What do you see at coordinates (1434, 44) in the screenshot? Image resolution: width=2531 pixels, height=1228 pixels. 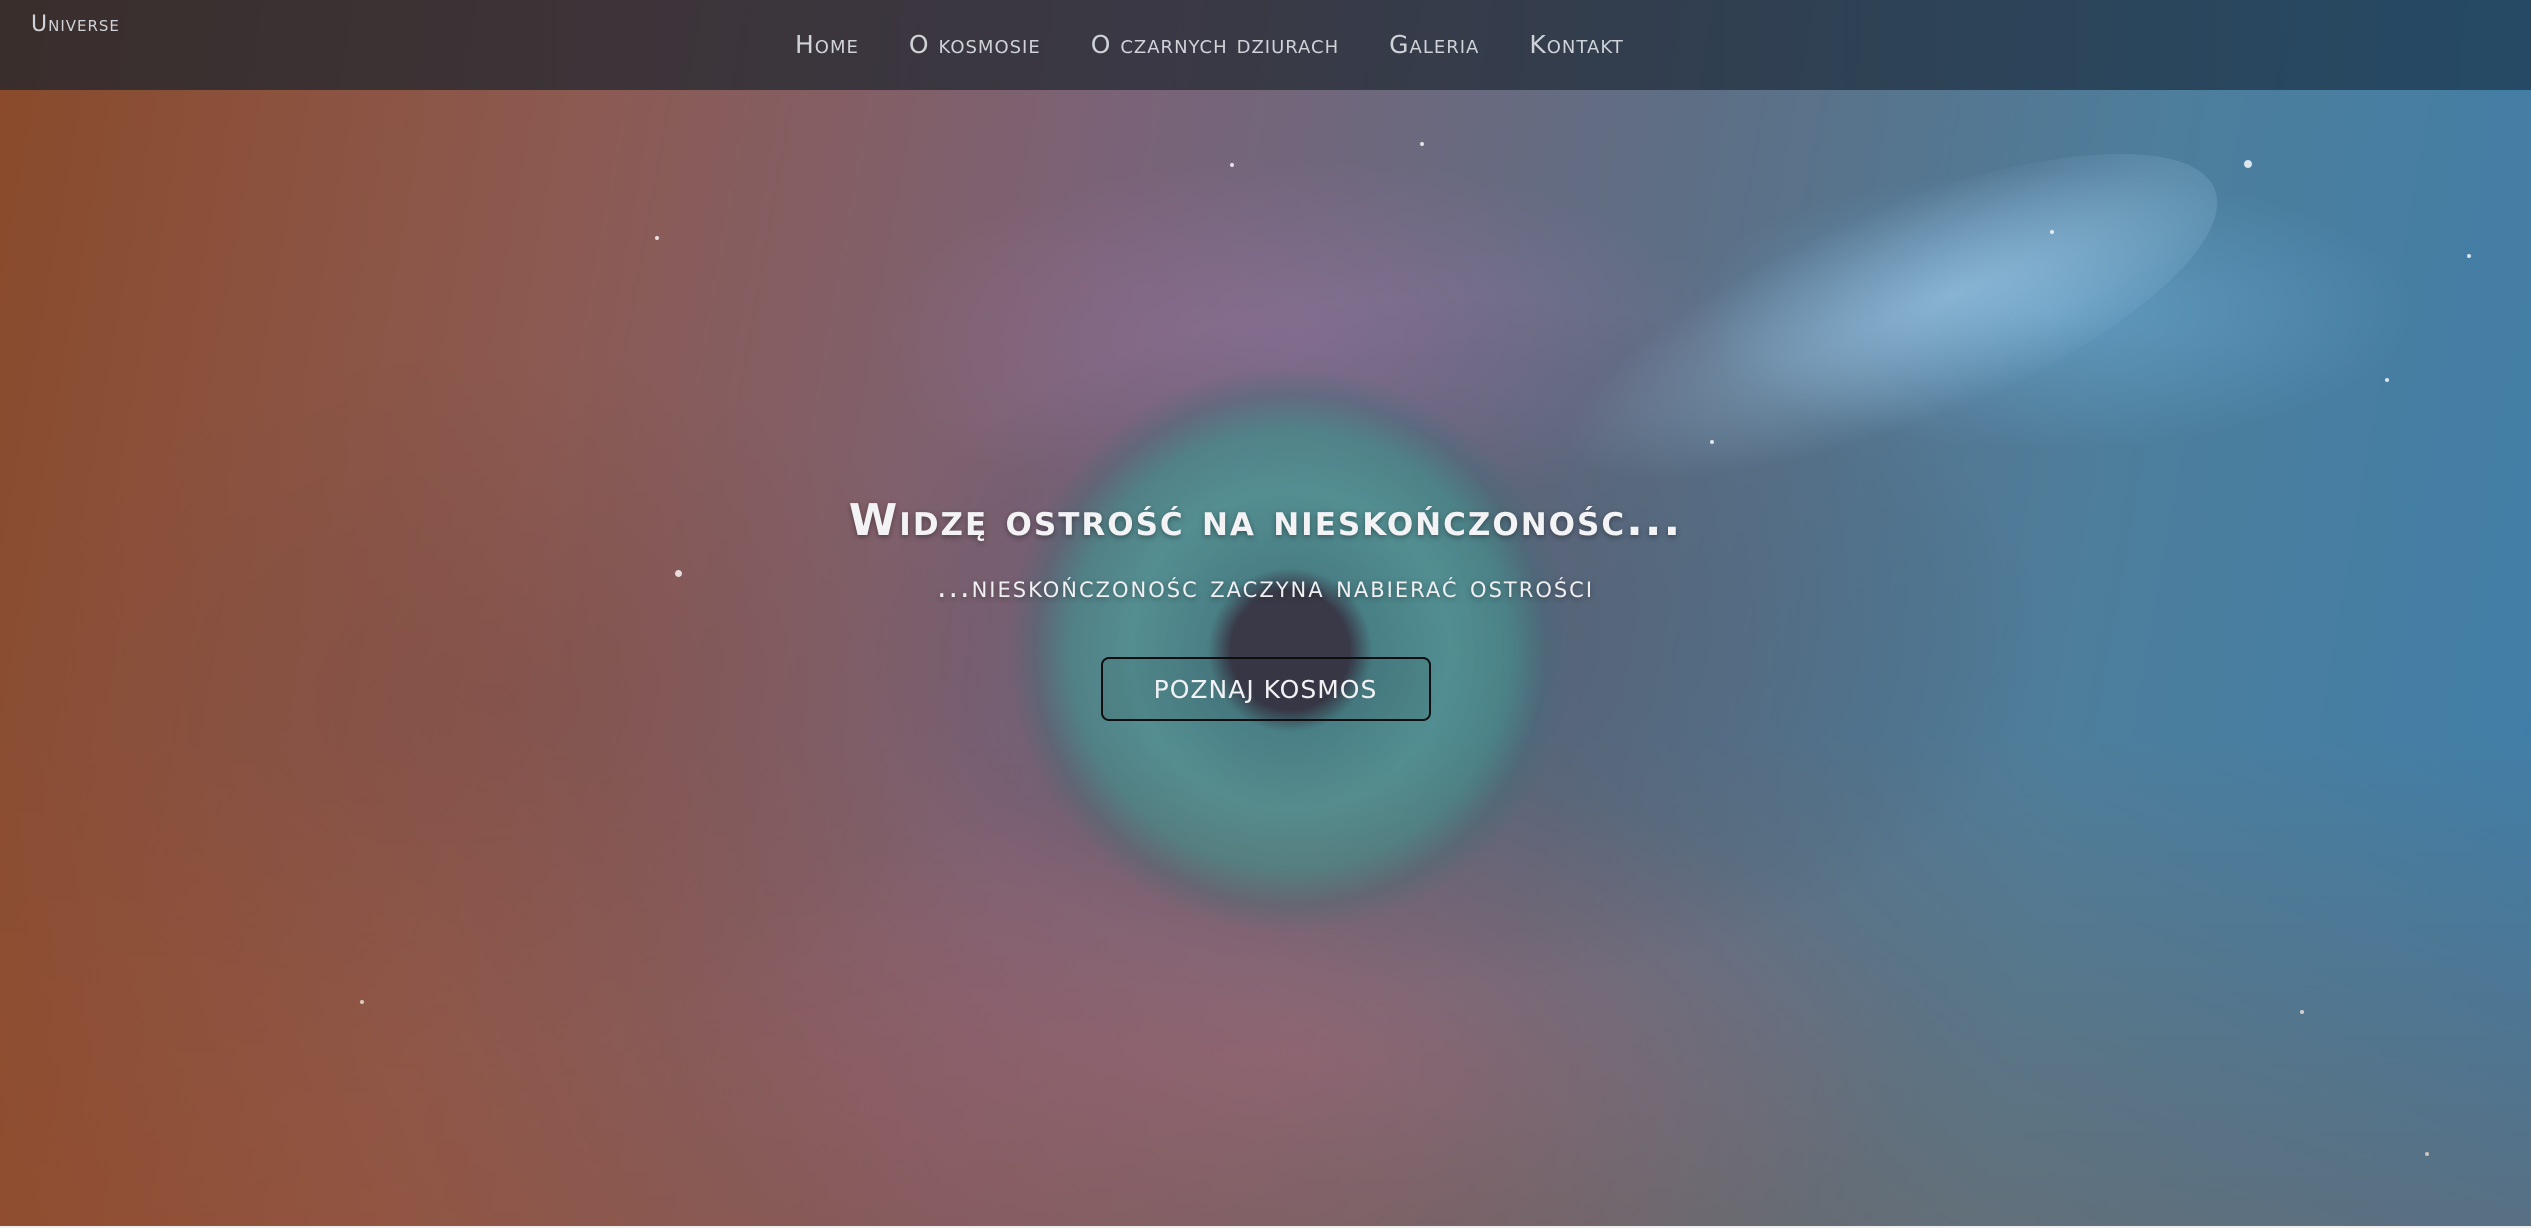 I see `nav-item-galeria: Galeria` at bounding box center [1434, 44].